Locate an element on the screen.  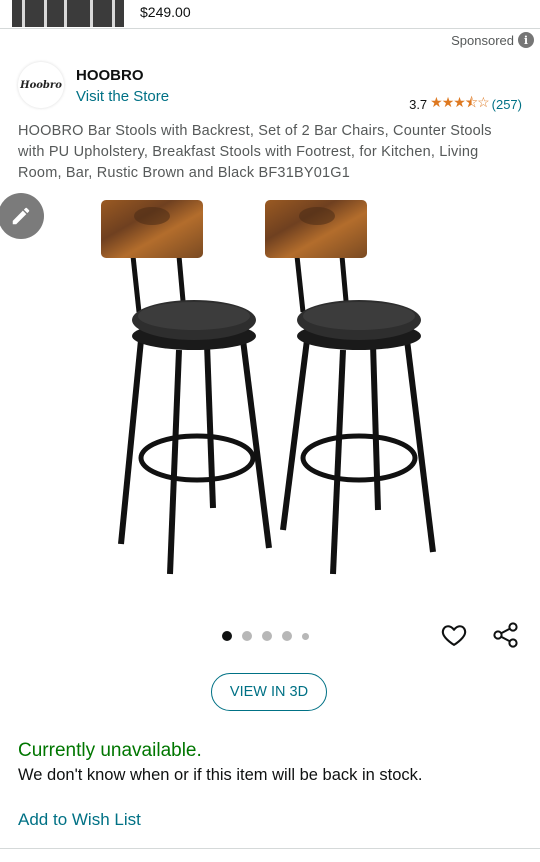
brand-name: HOOBRO is located at coordinates (110, 75).